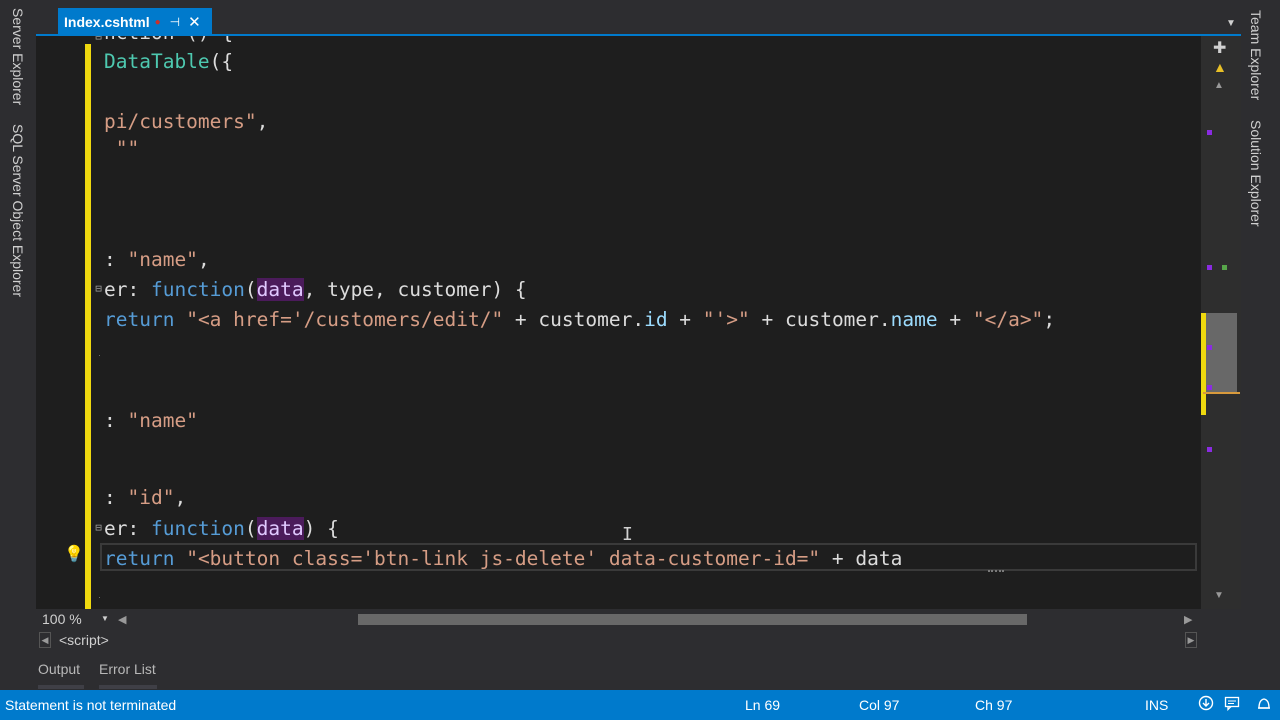  What do you see at coordinates (1221, 393) in the screenshot?
I see `caret-position-marker` at bounding box center [1221, 393].